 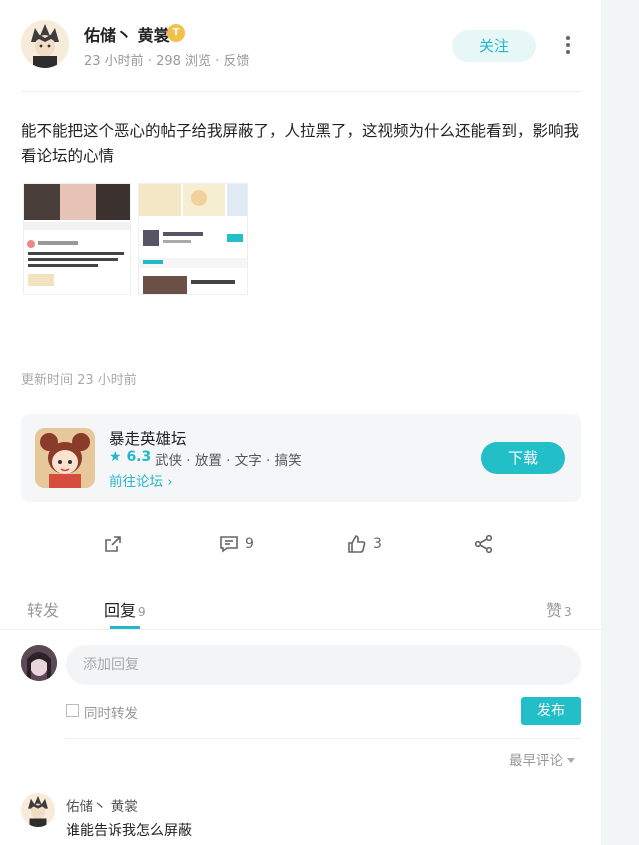 I want to click on repost-label: 同时转发, so click(x=111, y=712).